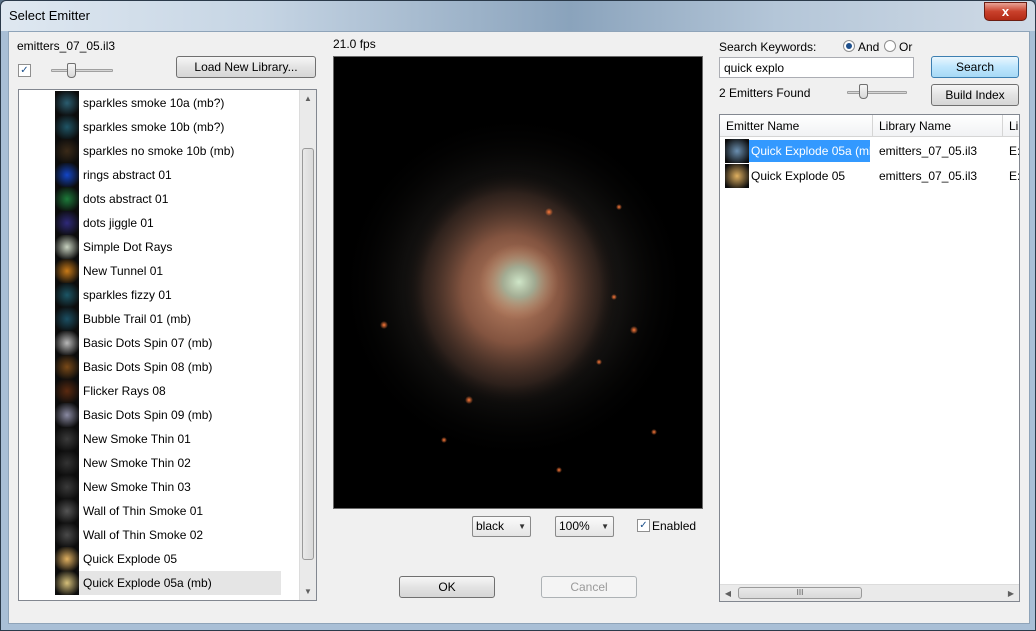 The width and height of the screenshot is (1036, 631). What do you see at coordinates (137, 319) in the screenshot?
I see `list-item-label: Bubble Trail 01 (mb)` at bounding box center [137, 319].